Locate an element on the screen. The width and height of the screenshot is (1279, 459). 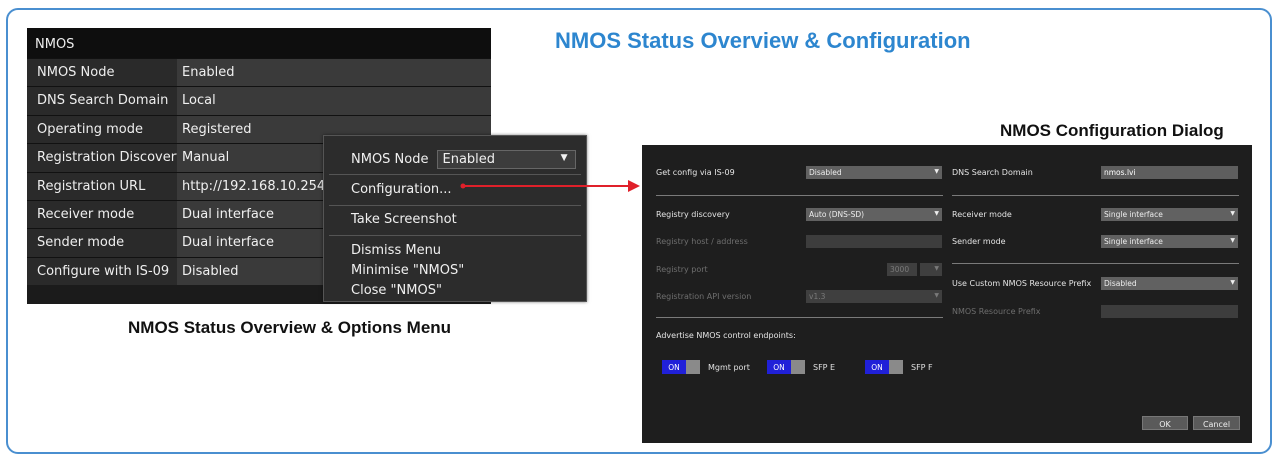
registry-discovery-label: Registry discovery is located at coordinates (693, 214).